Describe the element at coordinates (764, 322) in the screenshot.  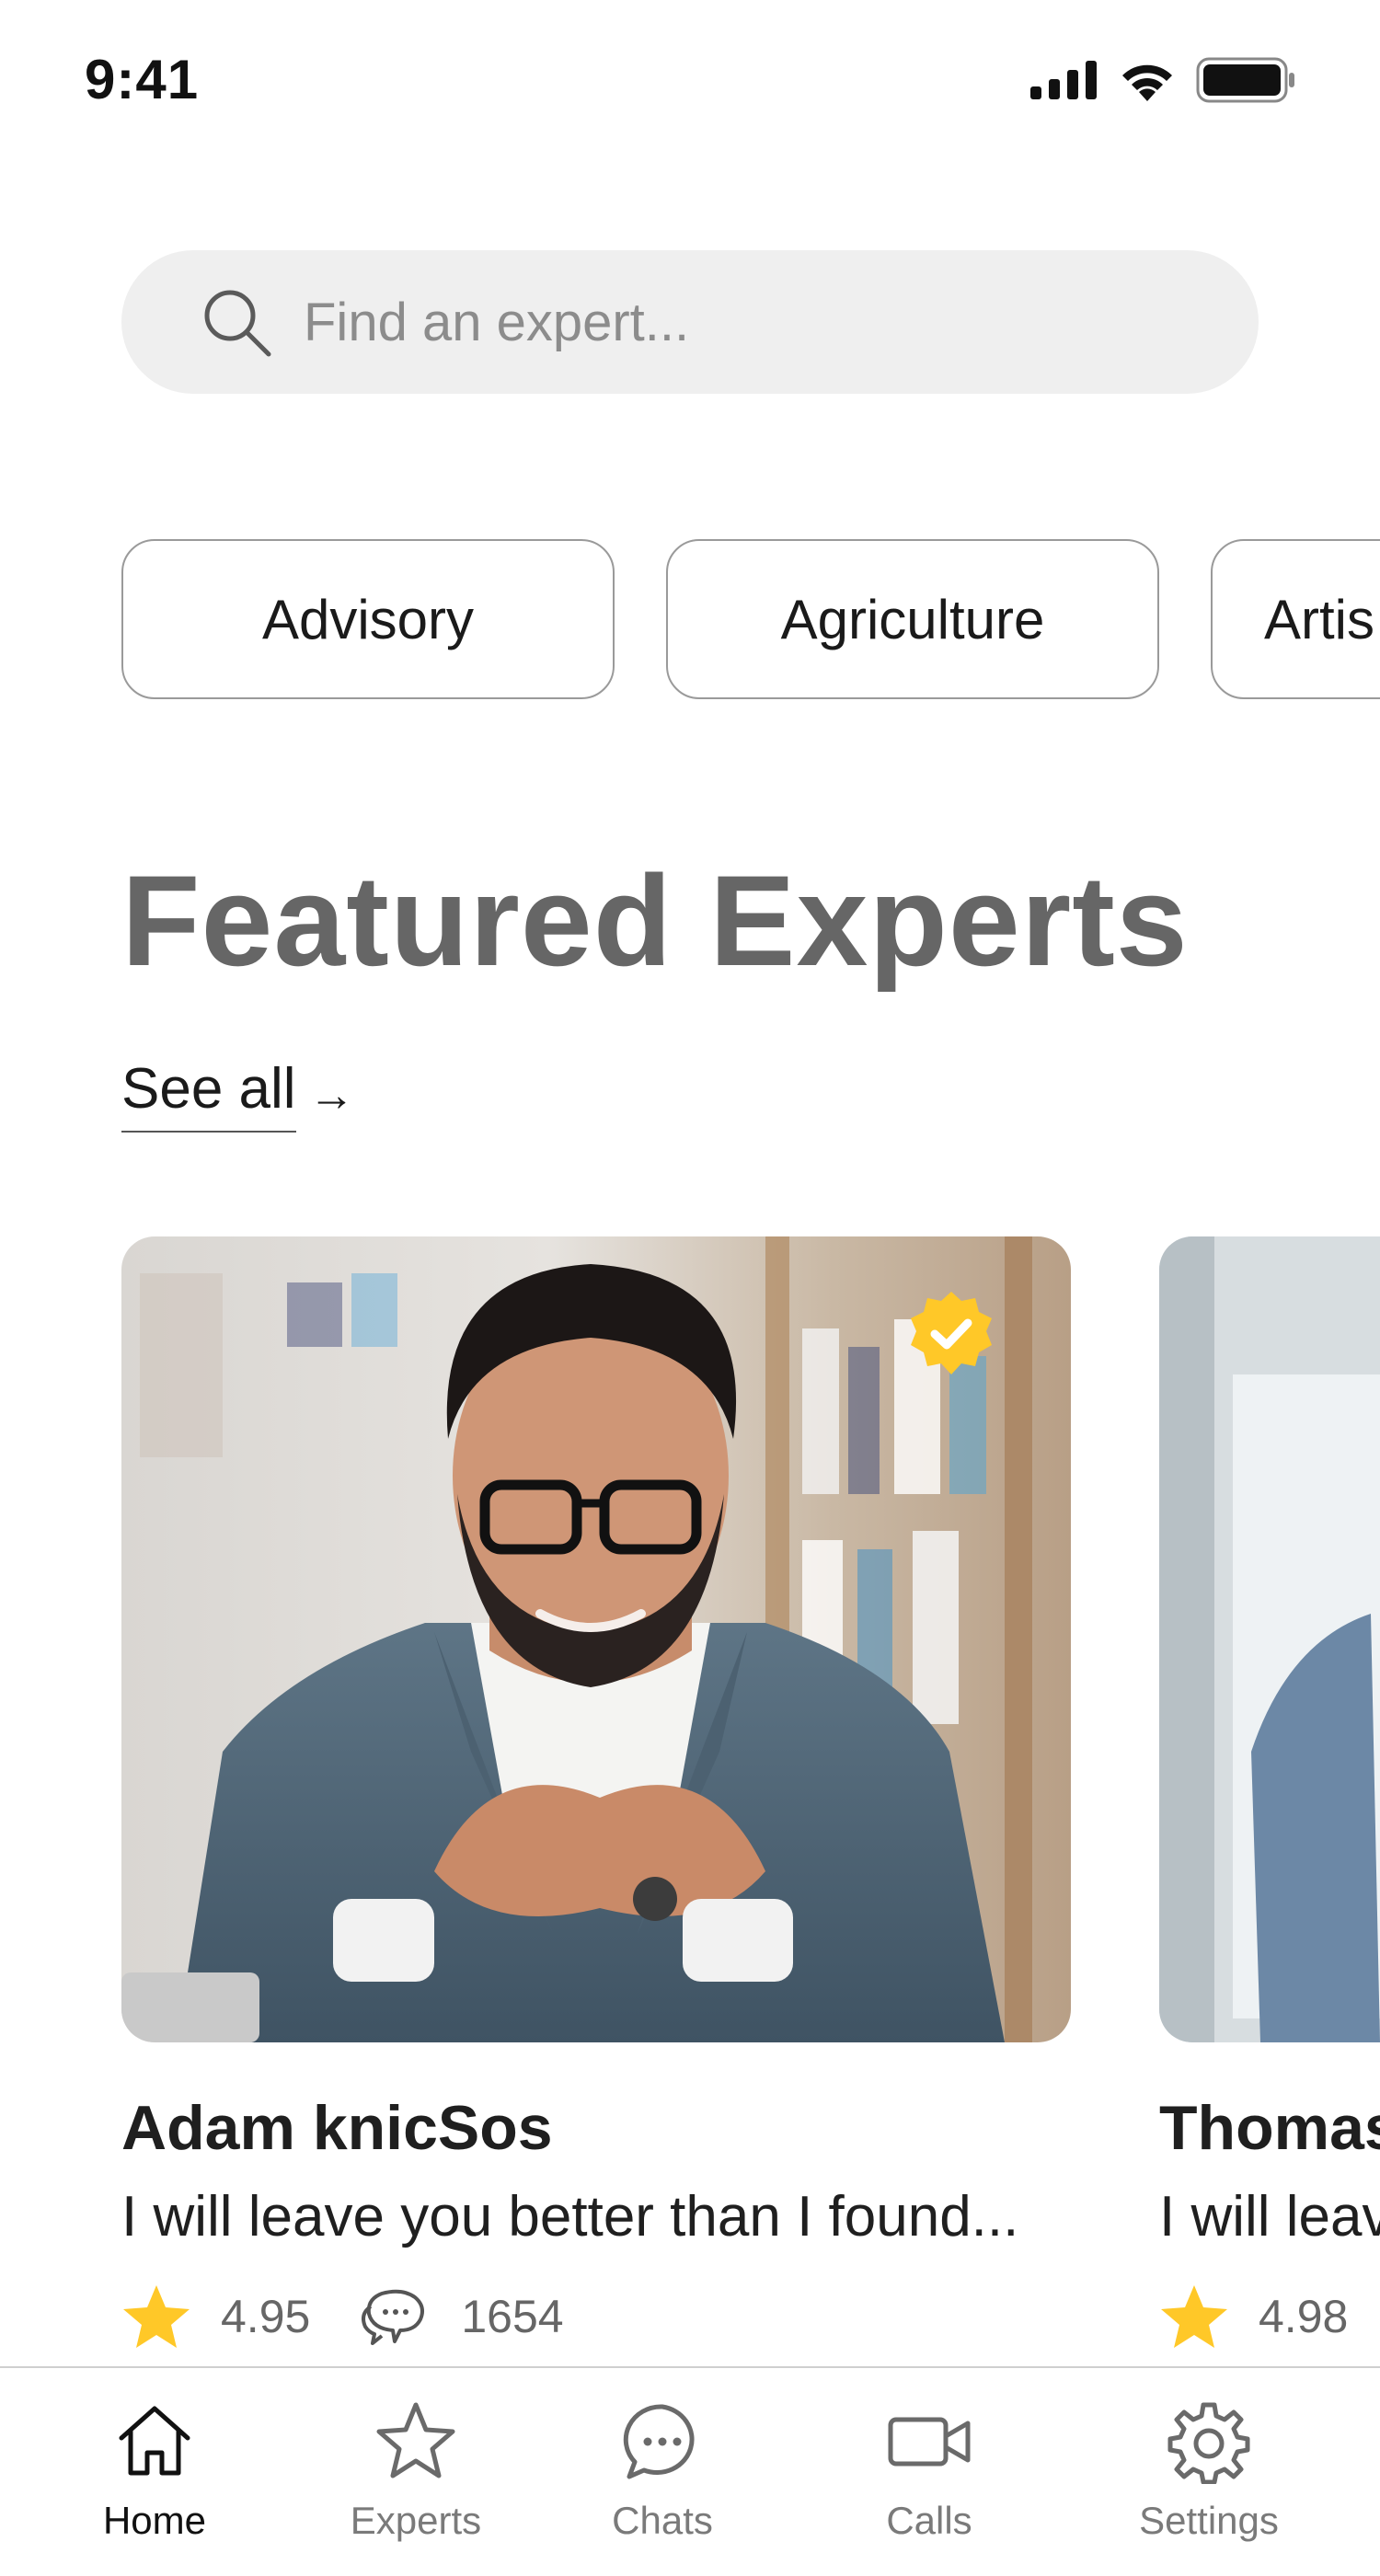
I see `search-input` at that location.